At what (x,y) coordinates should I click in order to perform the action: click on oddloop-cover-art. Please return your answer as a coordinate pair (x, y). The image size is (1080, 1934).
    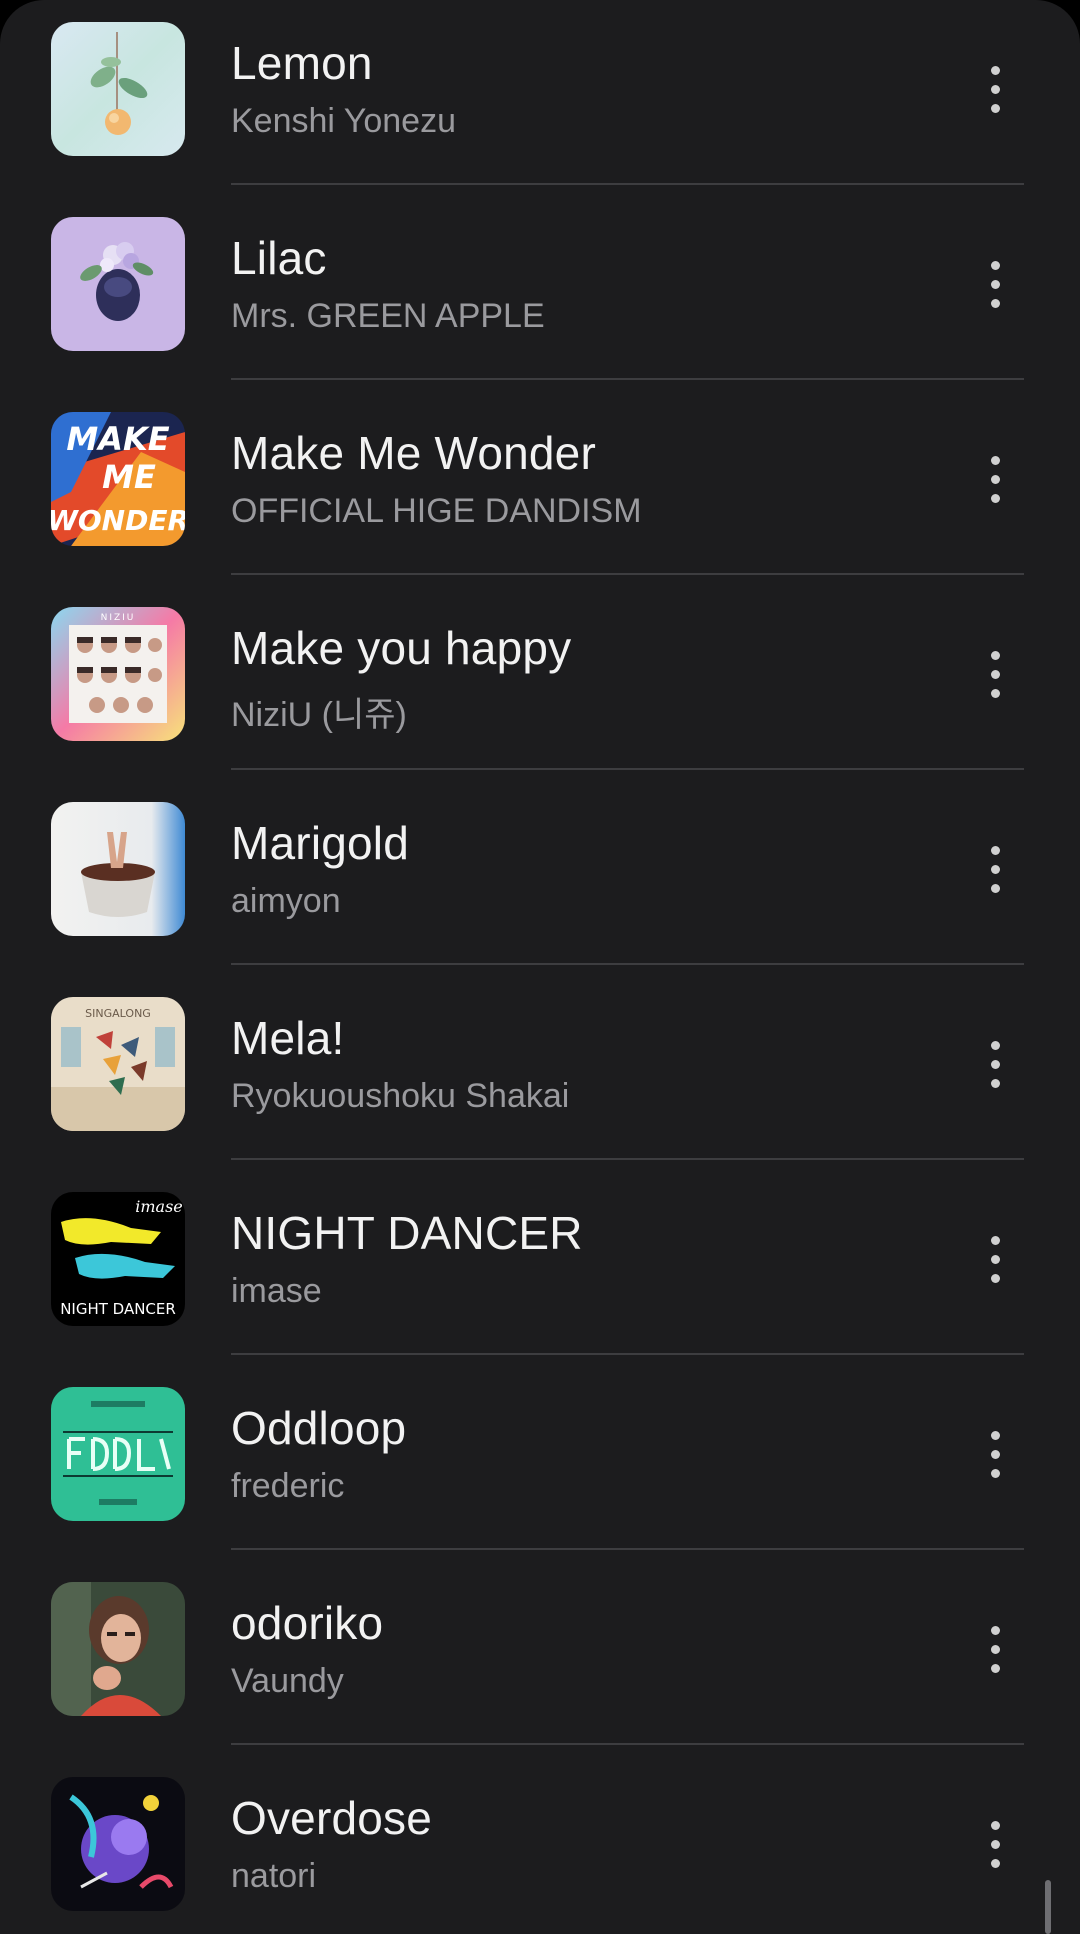
    Looking at the image, I should click on (118, 1454).